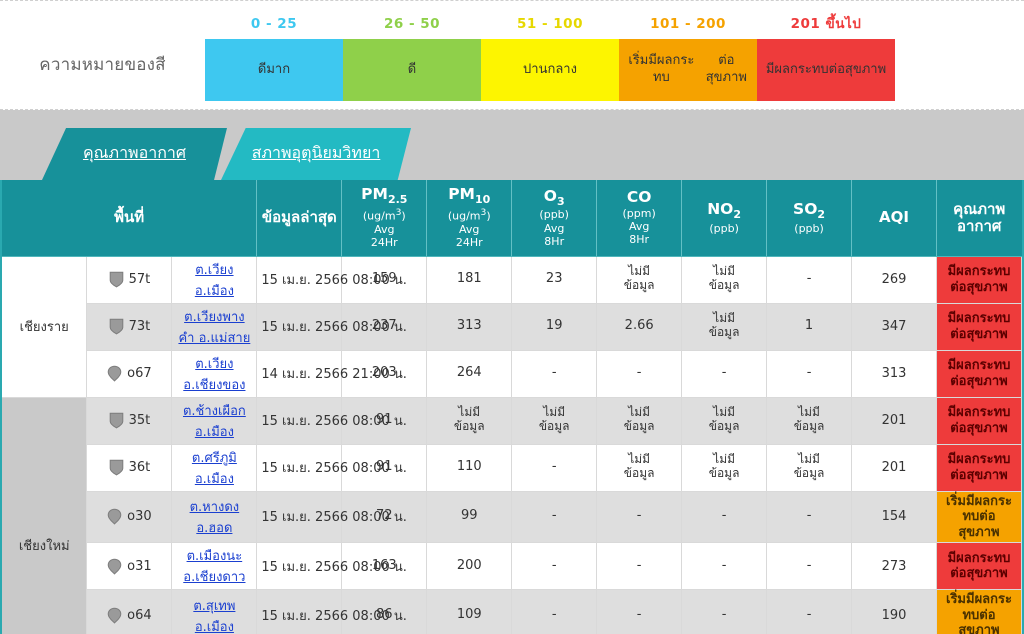 Image resolution: width=1024 pixels, height=634 pixels. I want to click on area-link: ต.เวียง อ.เชียงของ, so click(214, 375).